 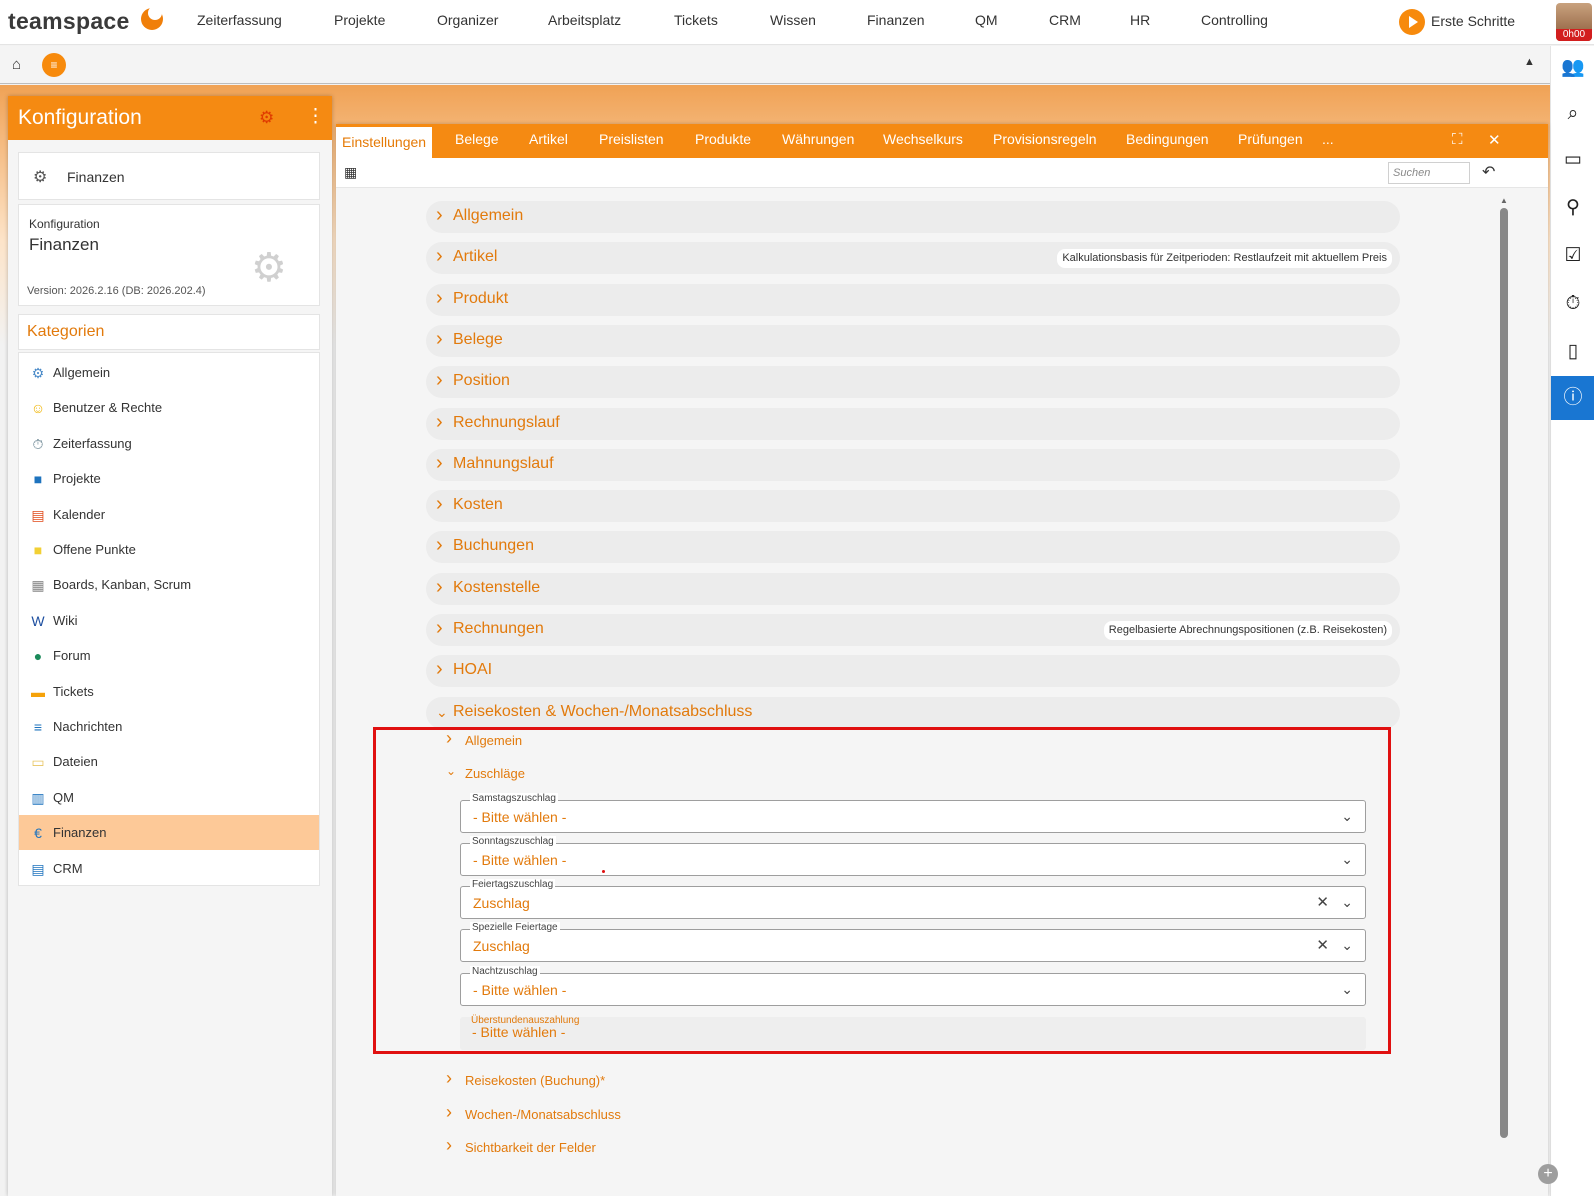 I want to click on tab-belege: Belege, so click(x=477, y=141).